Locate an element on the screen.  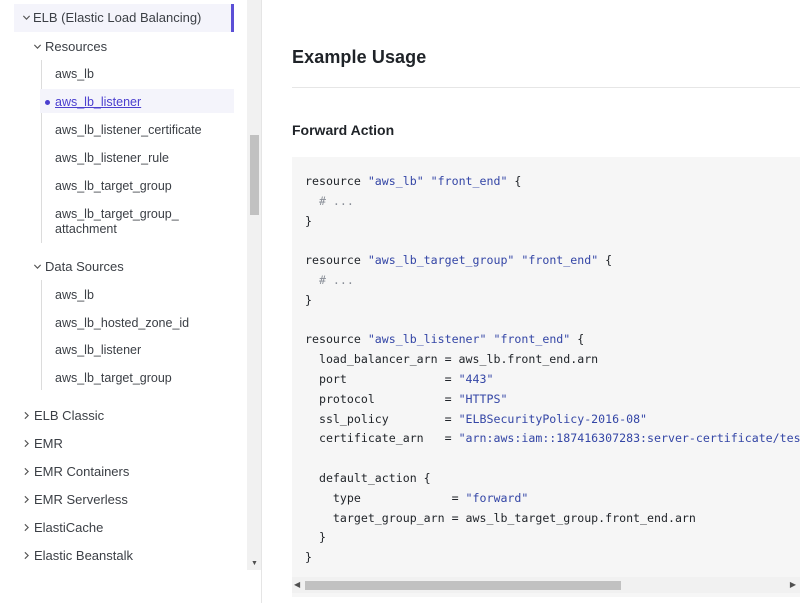
code-line: protocol = "HTTPS" is located at coordinates (406, 399).